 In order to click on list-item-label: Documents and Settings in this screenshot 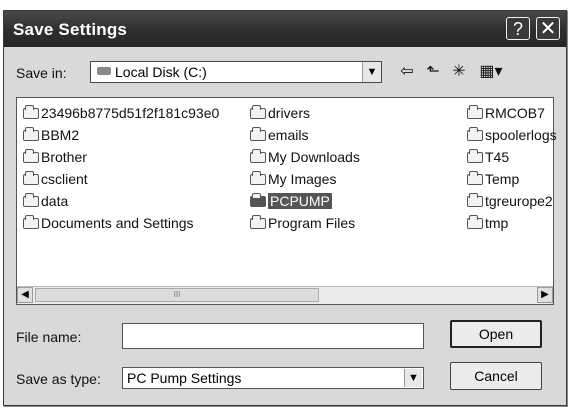, I will do `click(117, 223)`.